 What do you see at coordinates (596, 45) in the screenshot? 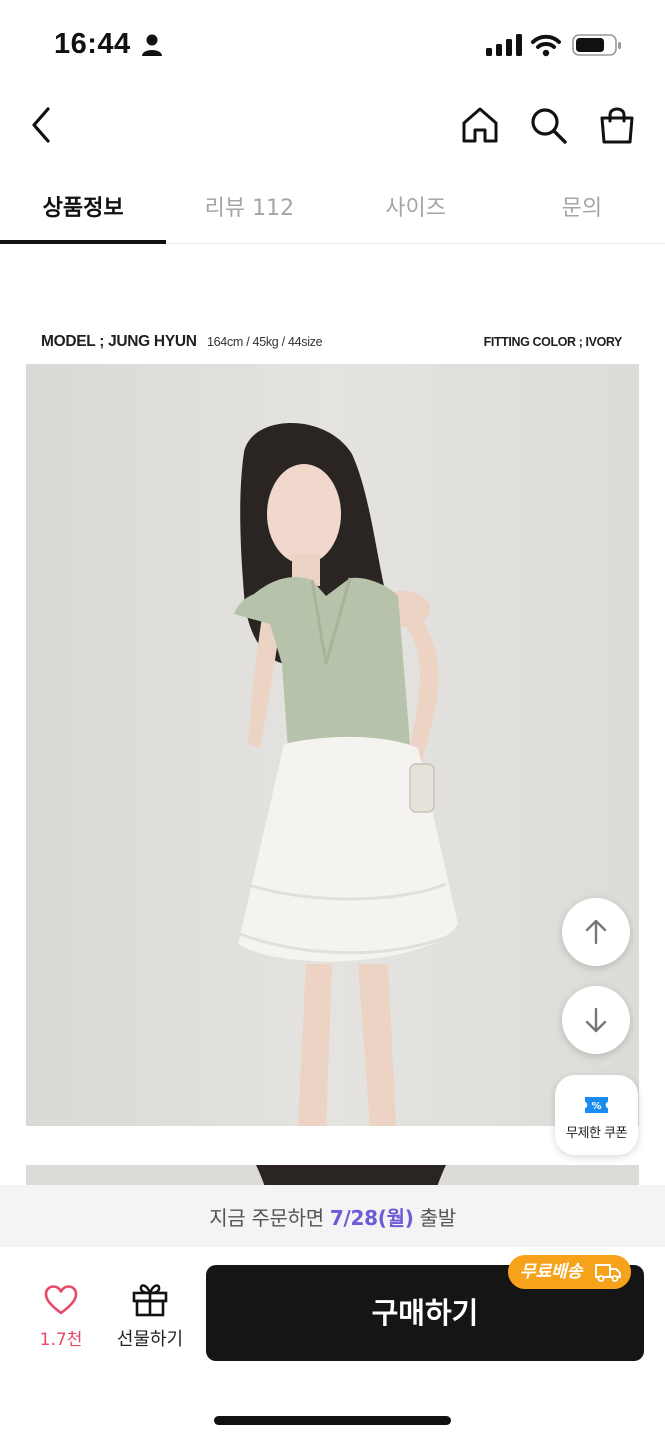
I see `battery-icon` at bounding box center [596, 45].